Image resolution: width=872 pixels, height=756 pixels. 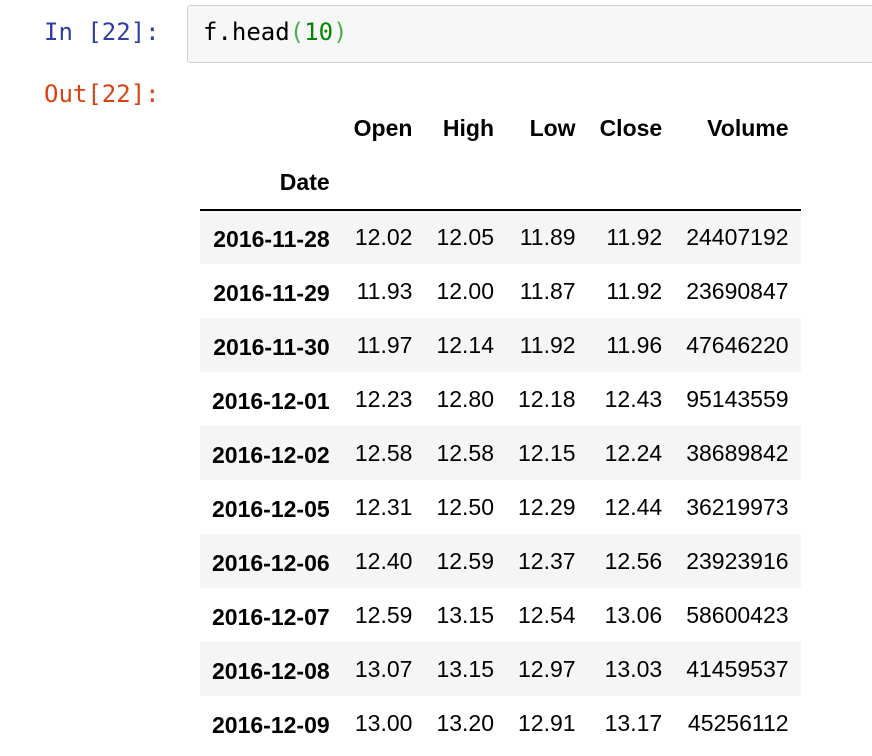 What do you see at coordinates (465, 722) in the screenshot?
I see `table-cell: 13.20` at bounding box center [465, 722].